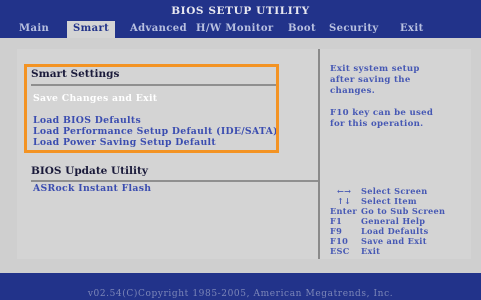 This screenshot has height=300, width=481. I want to click on asrock-instant-flash-option: ASRock Instant Flash, so click(92, 188).